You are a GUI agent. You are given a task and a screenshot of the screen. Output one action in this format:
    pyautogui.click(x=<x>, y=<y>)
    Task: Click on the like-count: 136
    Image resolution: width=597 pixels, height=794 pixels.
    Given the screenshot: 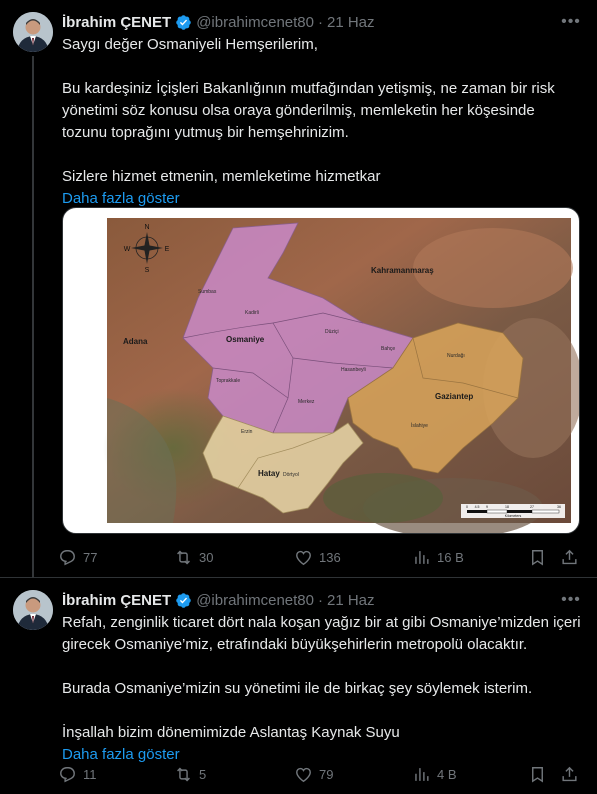 What is the action you would take?
    pyautogui.click(x=330, y=557)
    